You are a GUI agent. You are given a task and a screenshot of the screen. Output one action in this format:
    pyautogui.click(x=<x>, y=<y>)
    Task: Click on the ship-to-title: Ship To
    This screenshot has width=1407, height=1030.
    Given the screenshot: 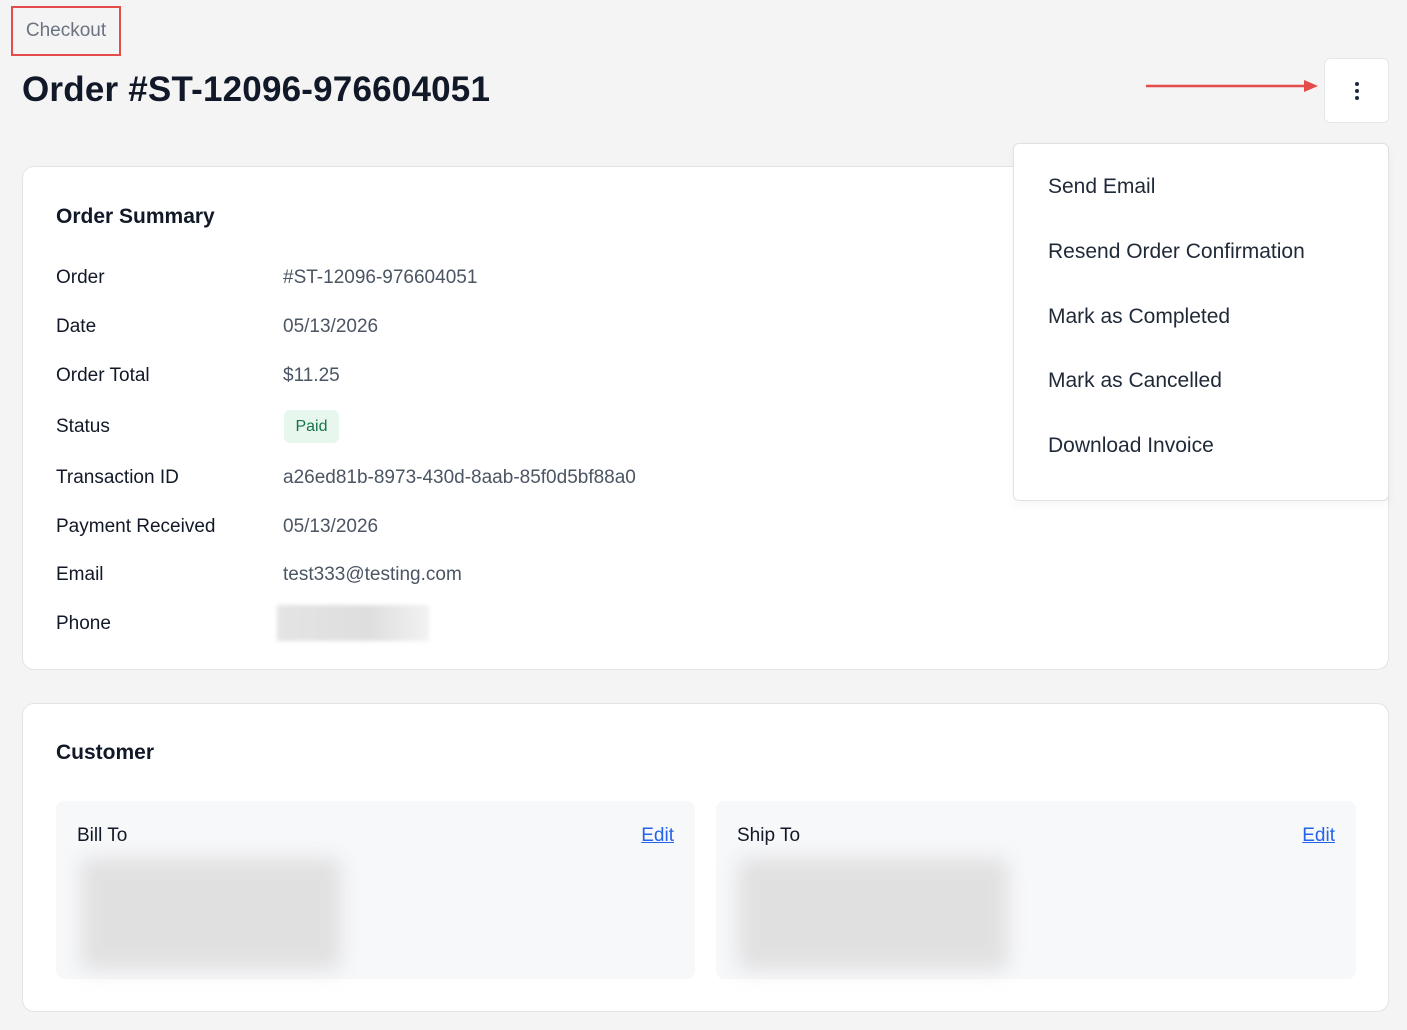 What is the action you would take?
    pyautogui.click(x=769, y=835)
    